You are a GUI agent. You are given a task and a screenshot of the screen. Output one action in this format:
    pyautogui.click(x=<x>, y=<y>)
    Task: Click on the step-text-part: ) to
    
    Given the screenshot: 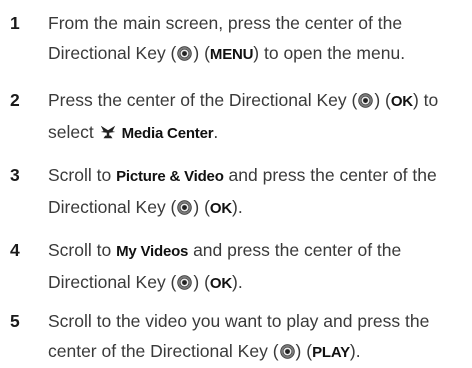 What is the action you would take?
    pyautogui.click(x=425, y=100)
    